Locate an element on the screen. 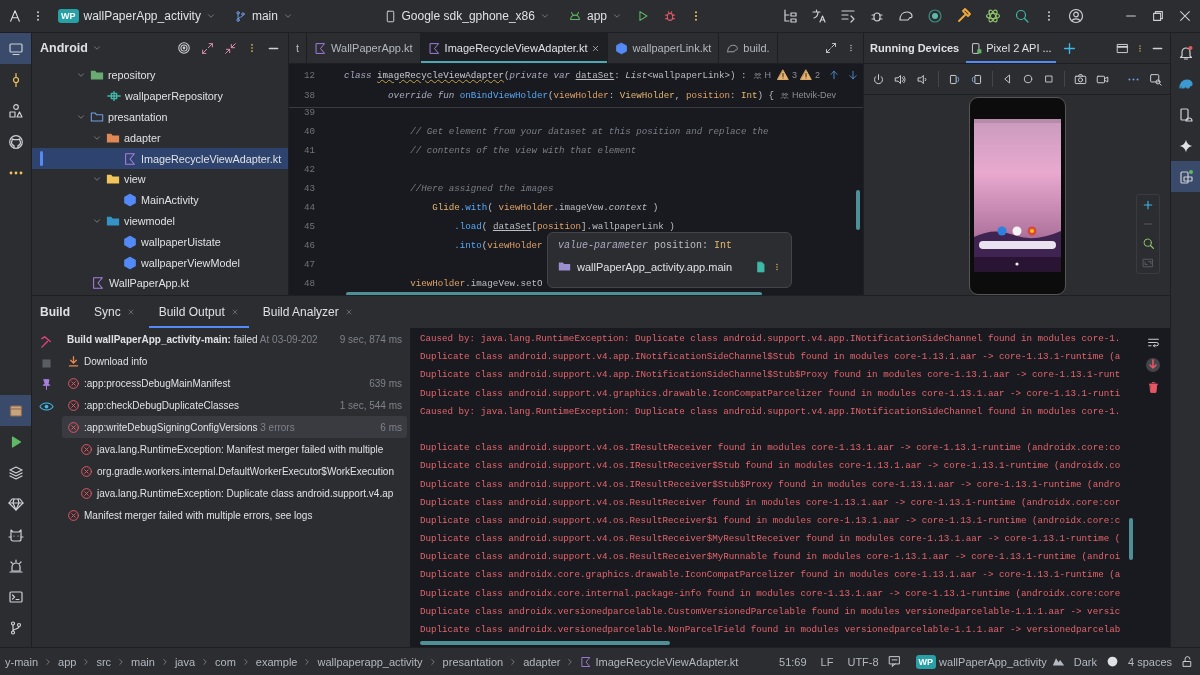 The height and width of the screenshot is (675, 1200). code-line: override fun onBindViewHolder(viewHolder: ViewHolder, position: Int) { is located at coordinates (581, 95).